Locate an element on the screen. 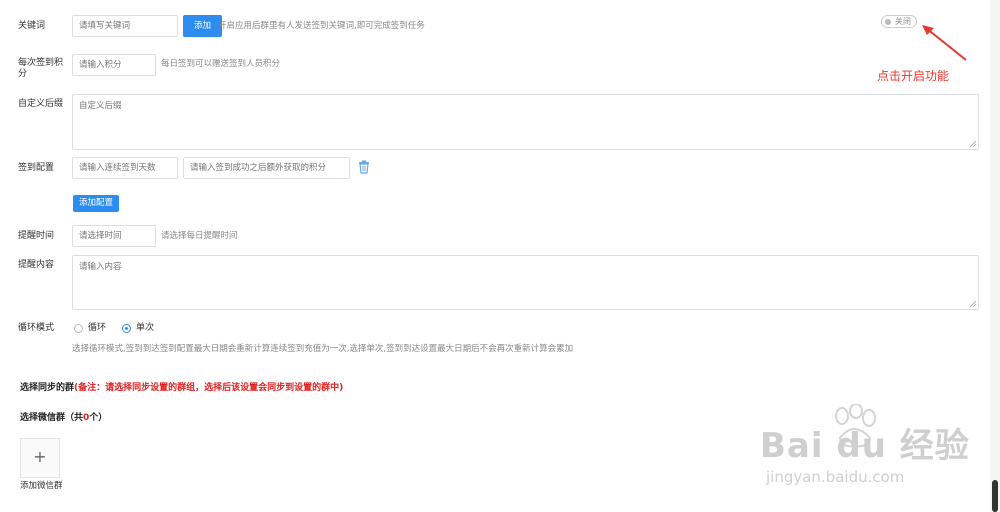 The width and height of the screenshot is (1000, 512). keyword-hint: 开启应用后群里有人发送签到关键词,即可完成签到任务 is located at coordinates (321, 26).